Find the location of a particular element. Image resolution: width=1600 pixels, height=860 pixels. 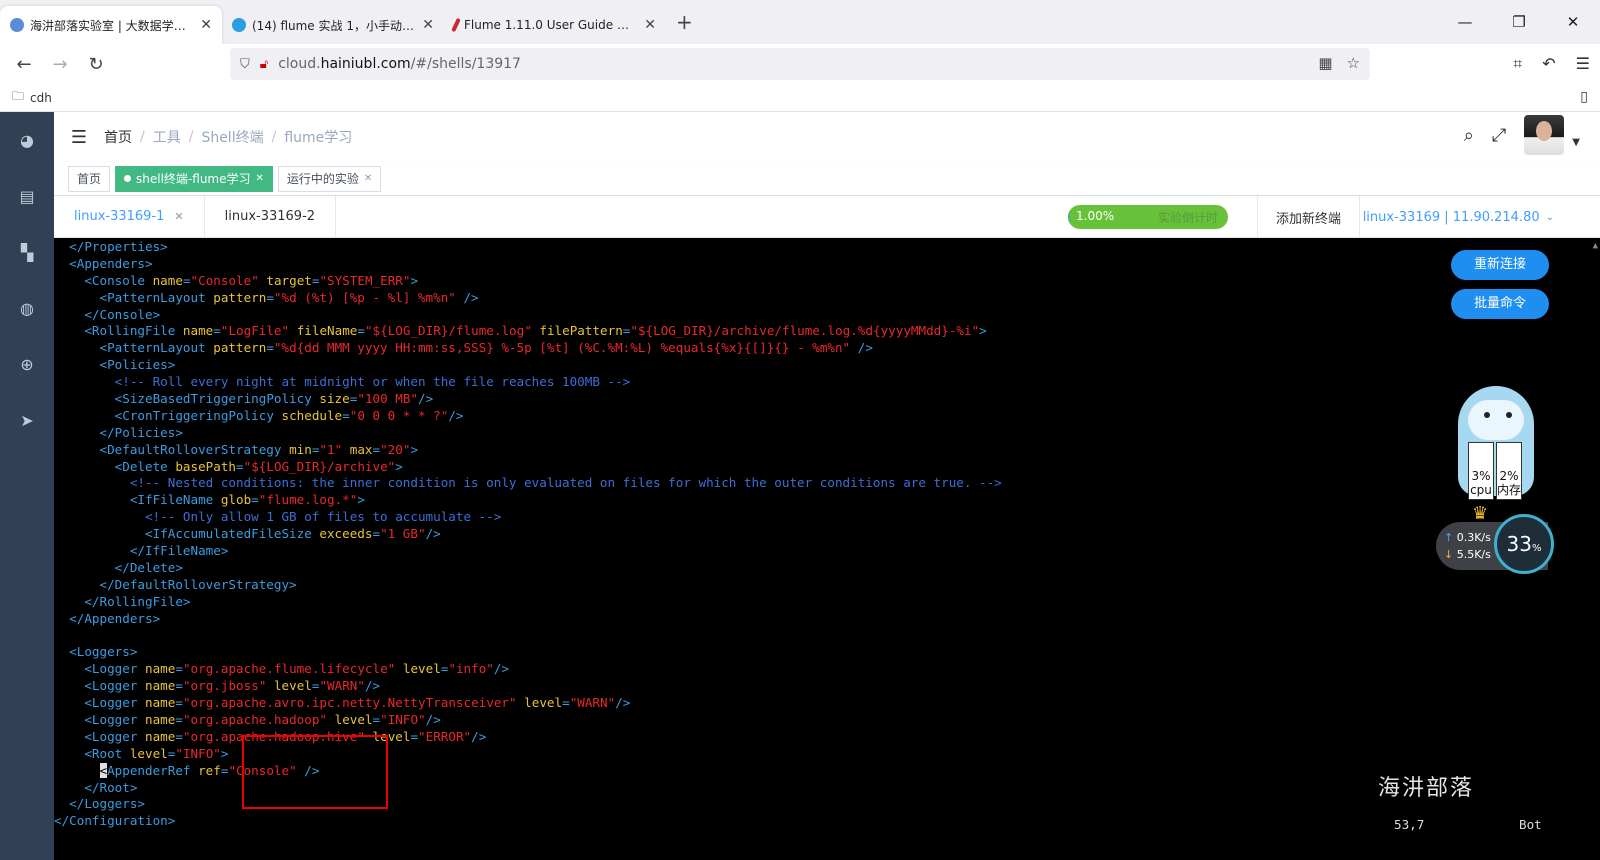

breadcrumb-home: 首页 is located at coordinates (118, 137).